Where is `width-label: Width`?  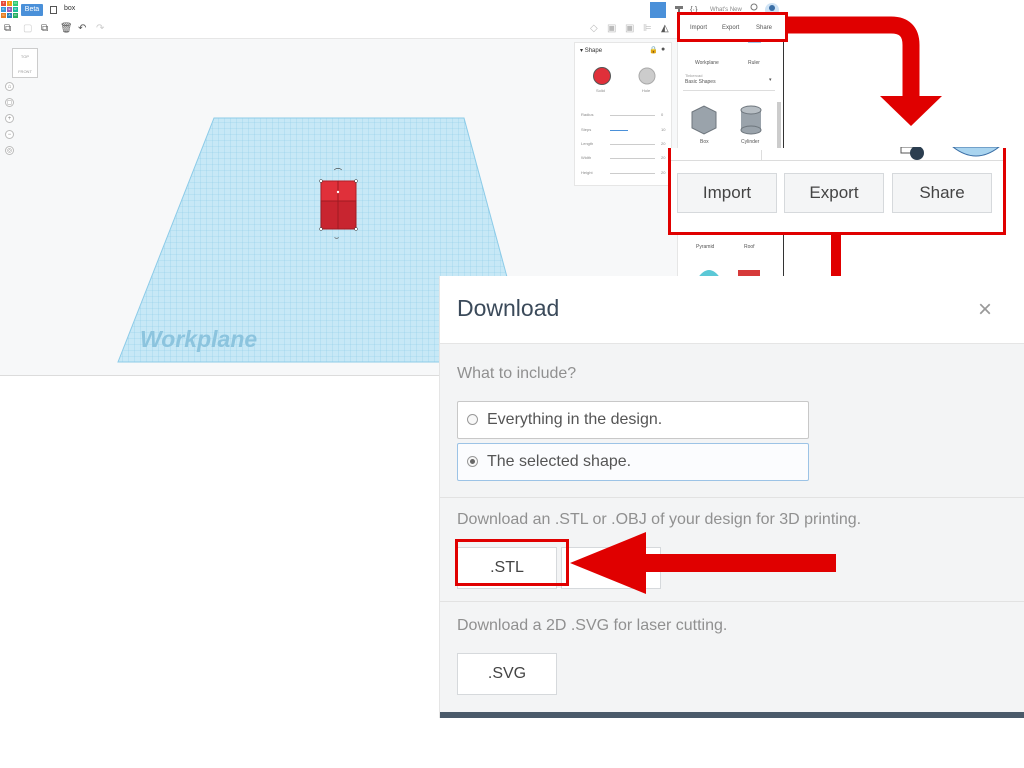 width-label: Width is located at coordinates (586, 157).